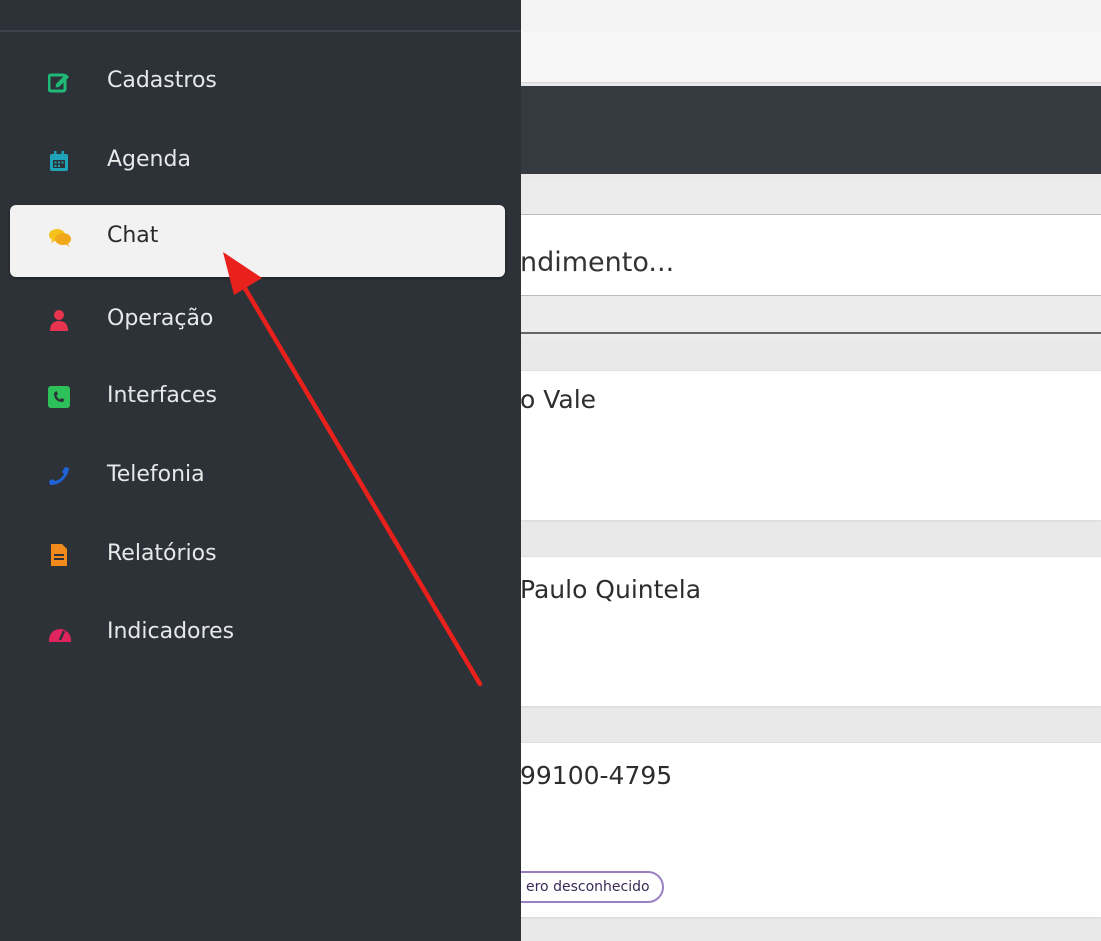 This screenshot has height=941, width=1101. Describe the element at coordinates (800, 829) in the screenshot. I see `contact-card: 99100-4795 ero desconhecido` at that location.